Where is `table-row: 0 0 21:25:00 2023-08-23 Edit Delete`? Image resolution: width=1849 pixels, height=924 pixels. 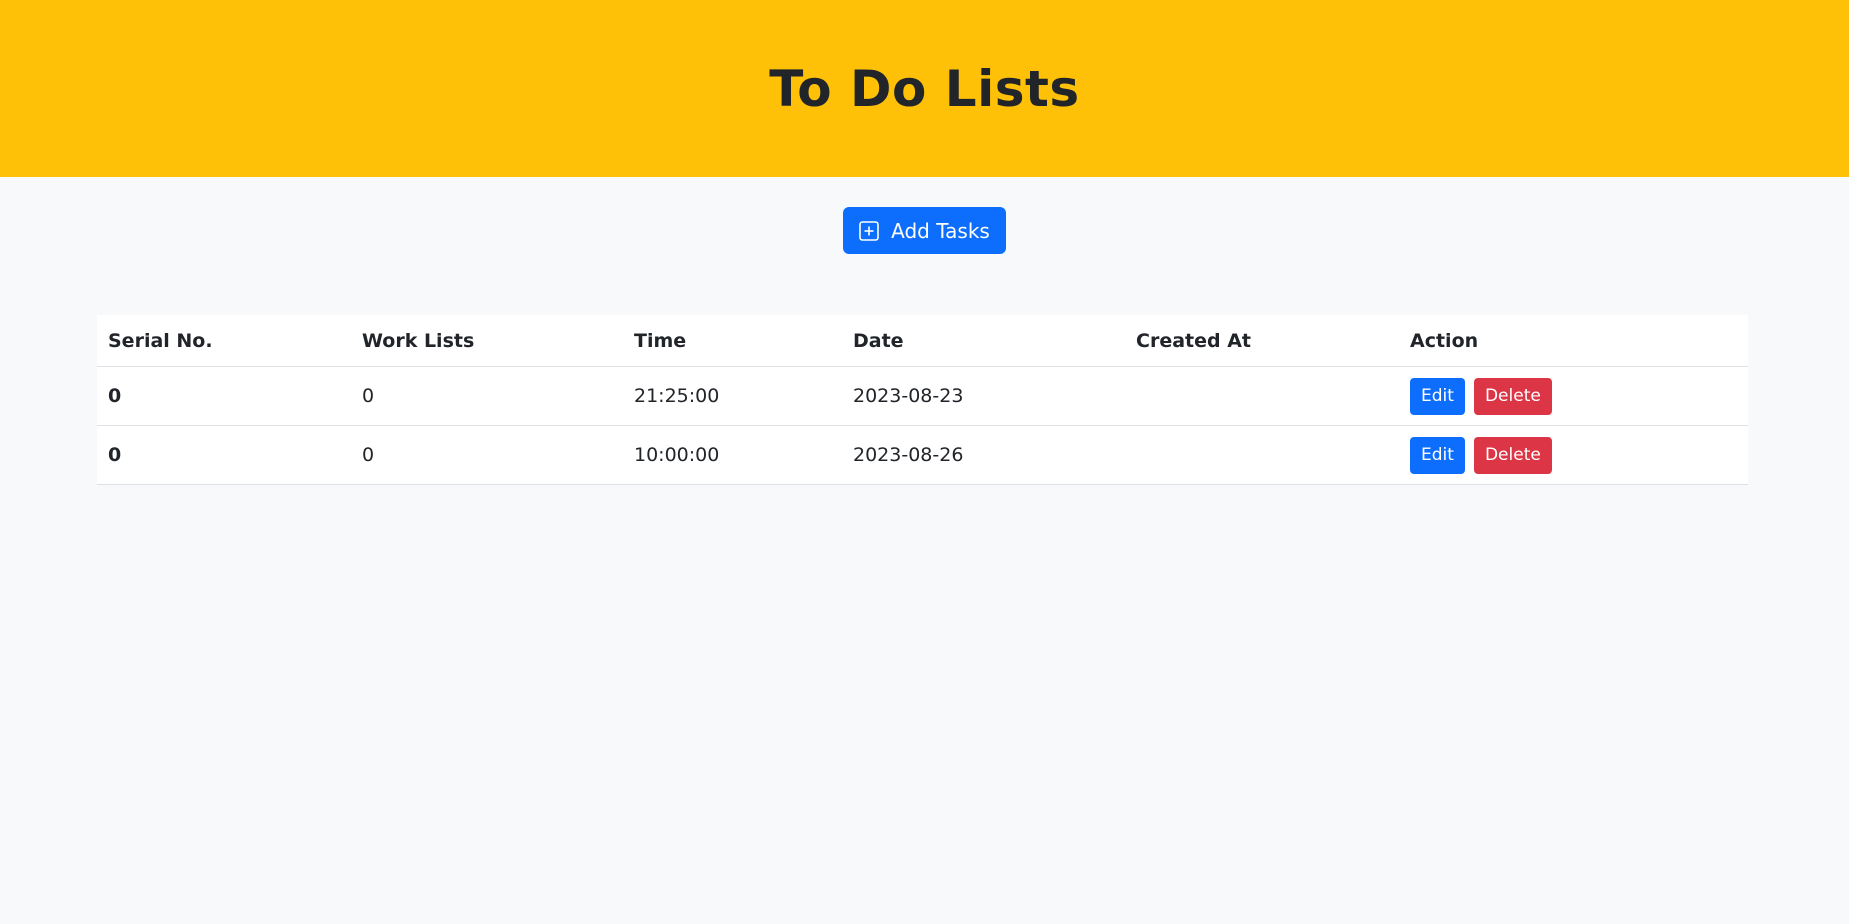
table-row: 0 0 21:25:00 2023-08-23 Edit Delete is located at coordinates (922, 396).